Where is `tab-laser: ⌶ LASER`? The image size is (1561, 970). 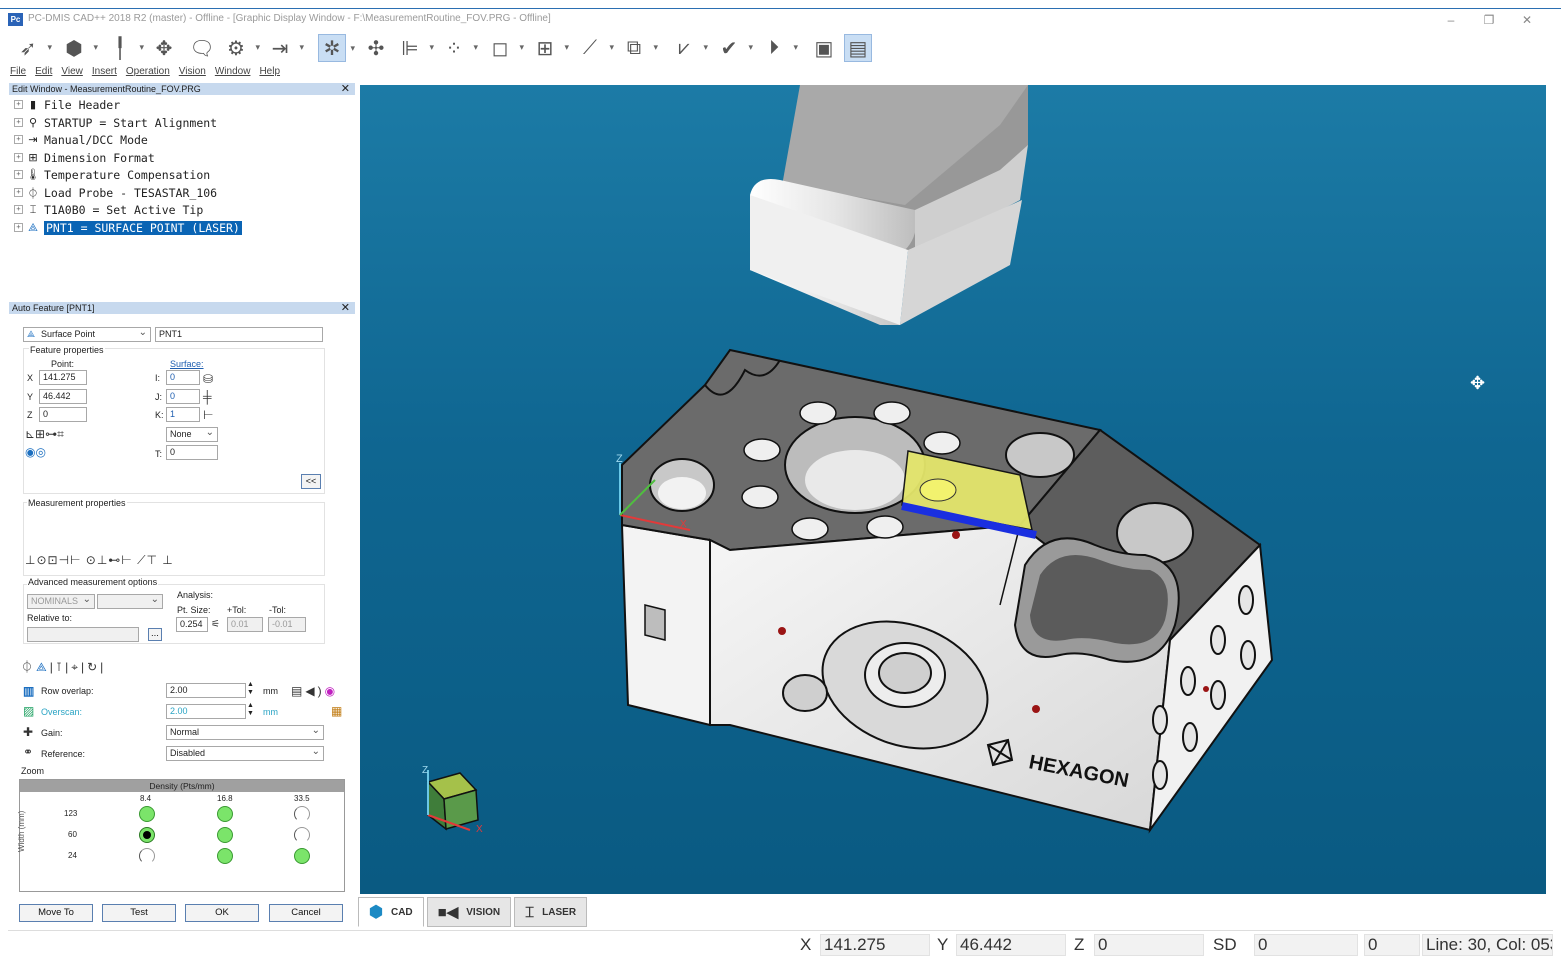
tab-laser: ⌶ LASER is located at coordinates (551, 912).